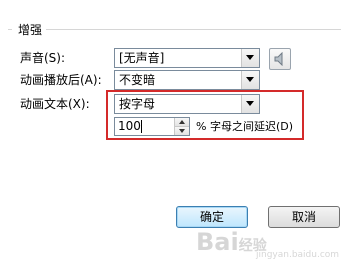 This screenshot has width=349, height=269. Describe the element at coordinates (271, 245) in the screenshot. I see `baidu-watermark: Bai经验 jingyan.baidu.com` at that location.